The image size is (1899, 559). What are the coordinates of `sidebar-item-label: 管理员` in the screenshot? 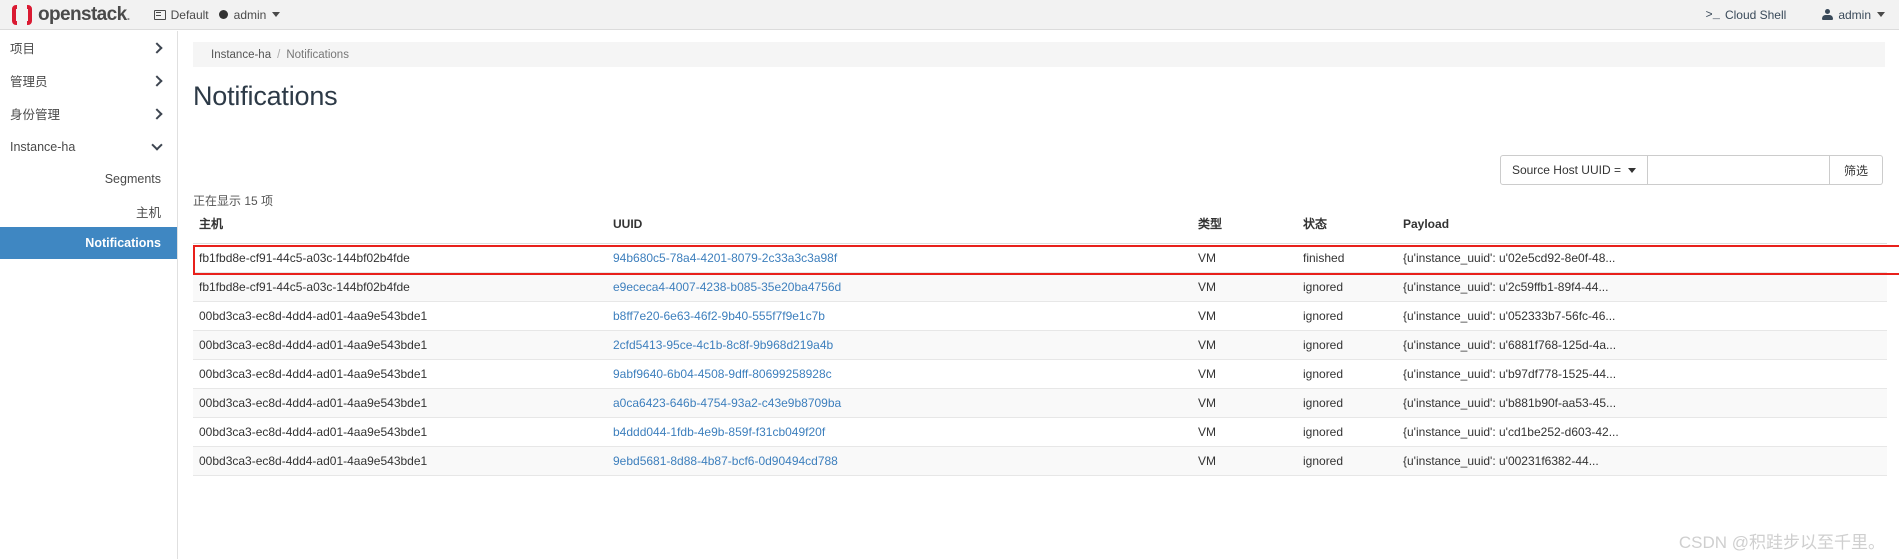 It's located at (29, 82).